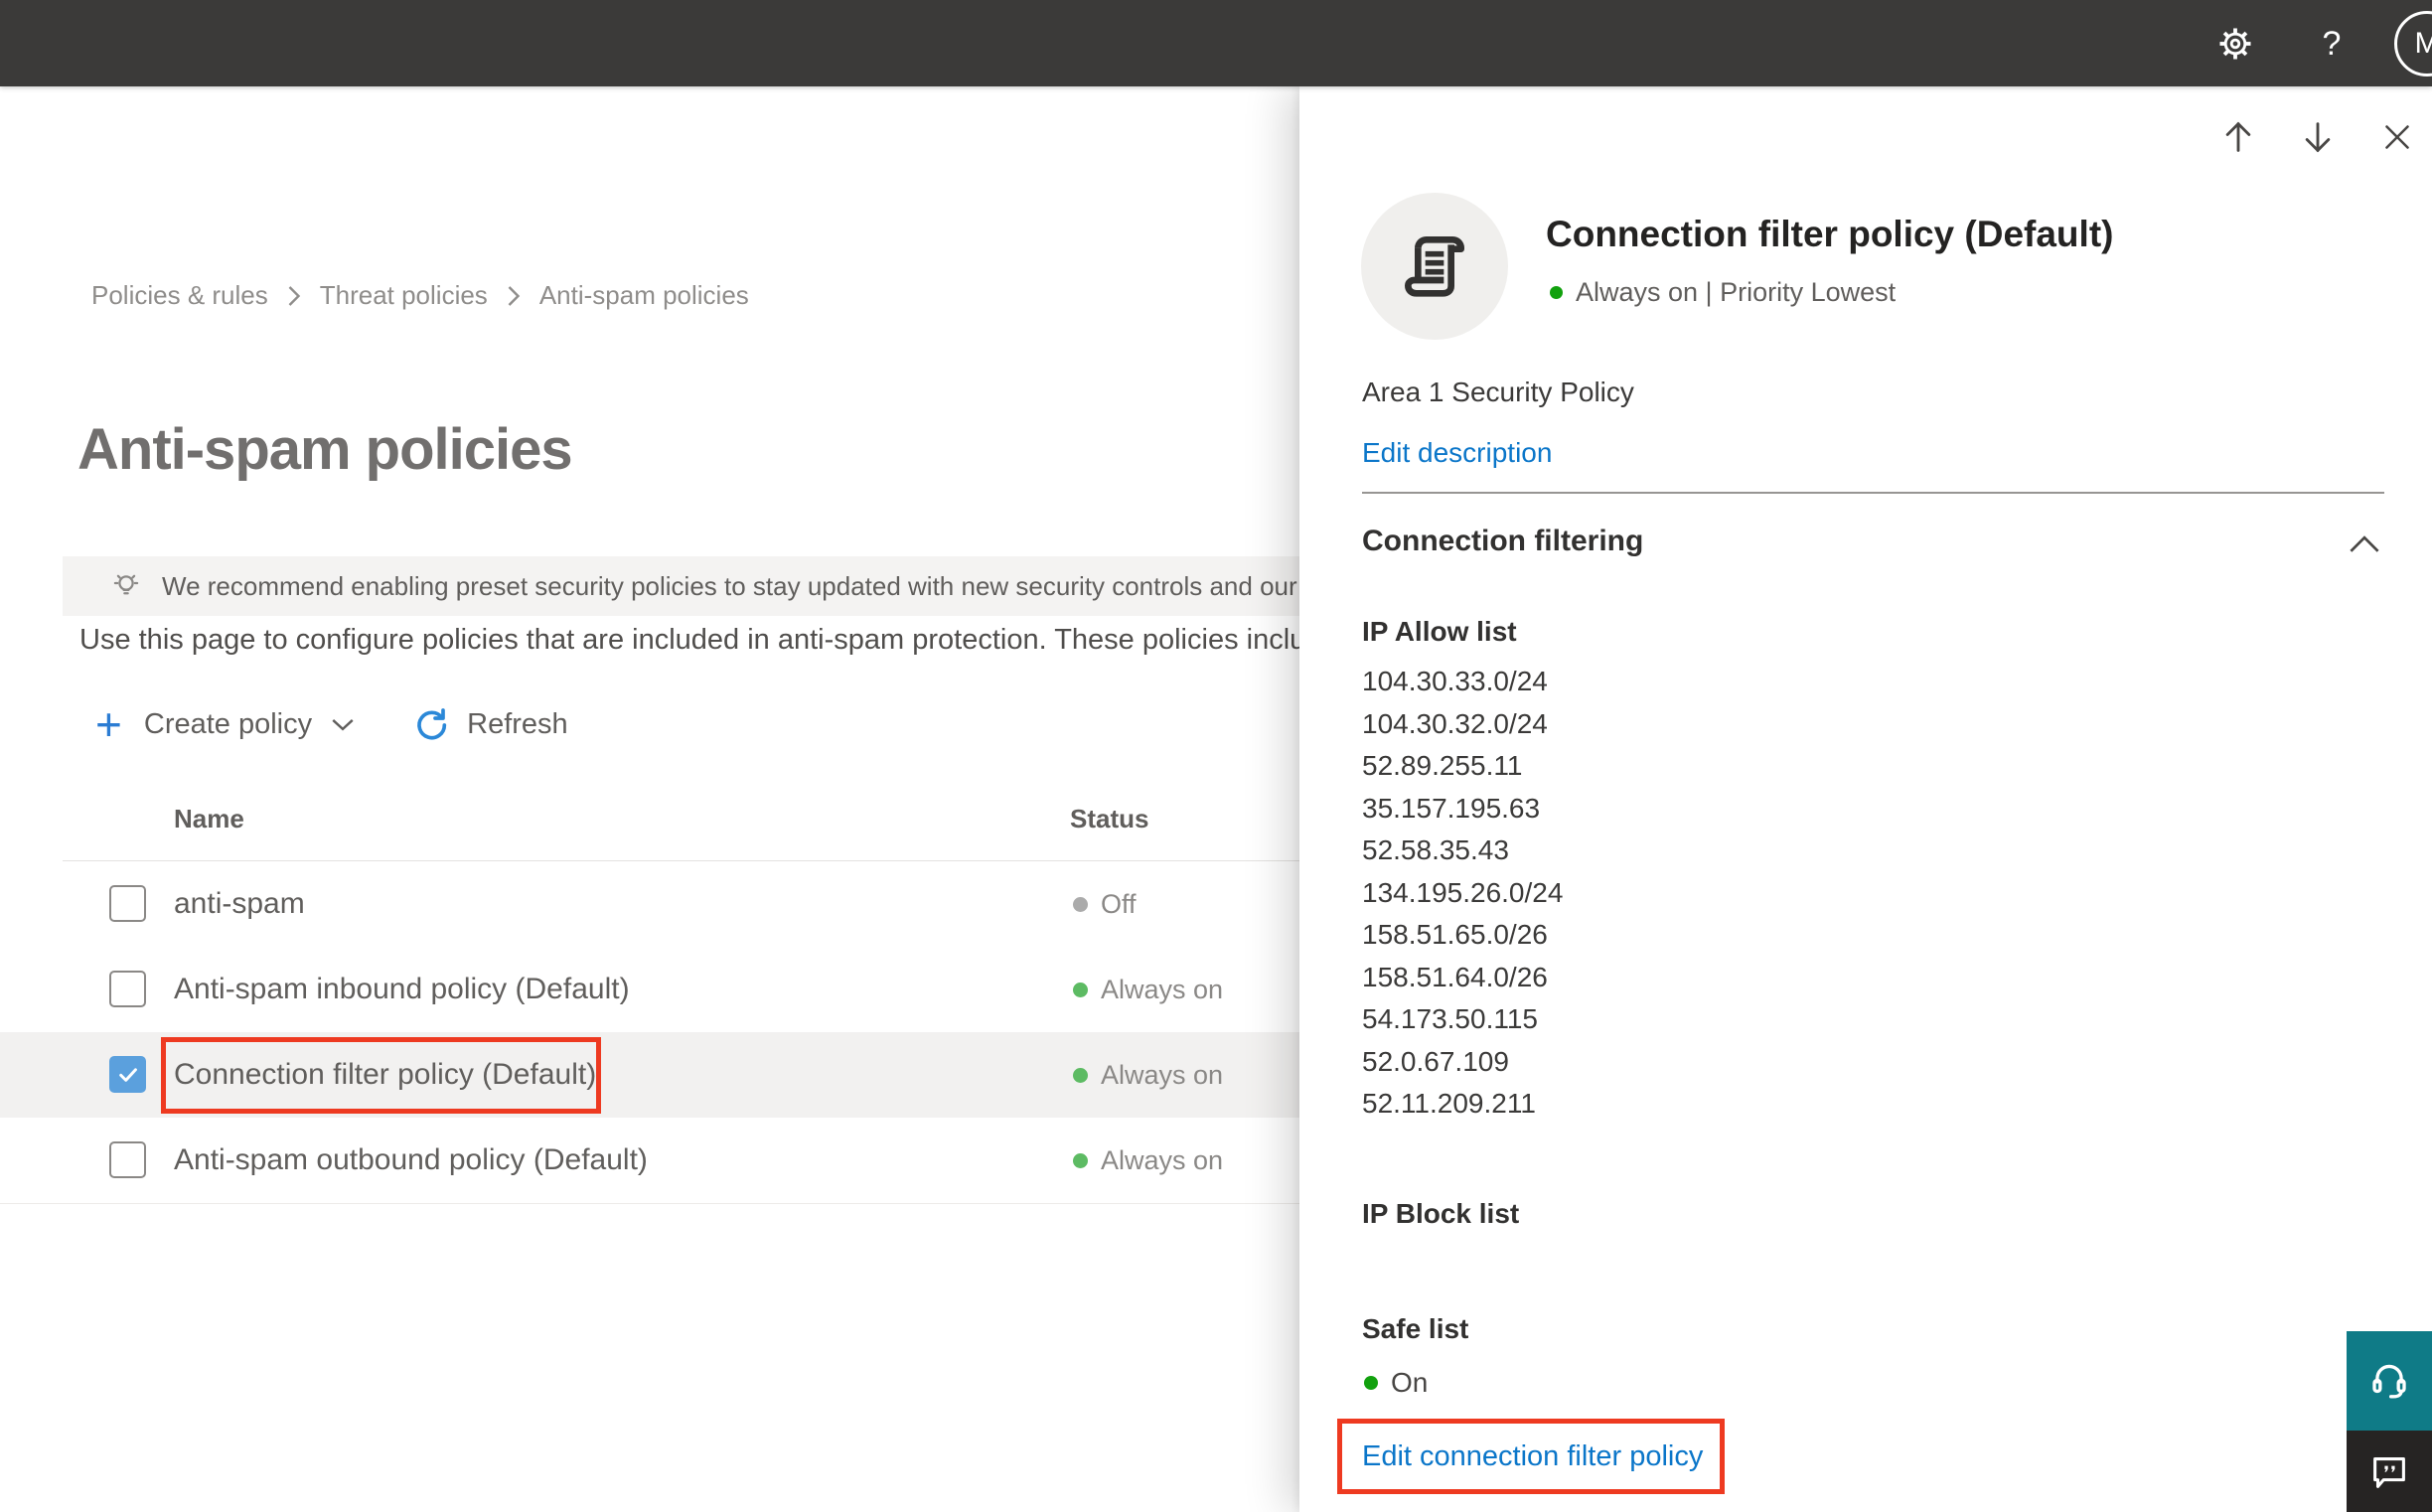 The image size is (2432, 1512). I want to click on previous-item-button, so click(2238, 137).